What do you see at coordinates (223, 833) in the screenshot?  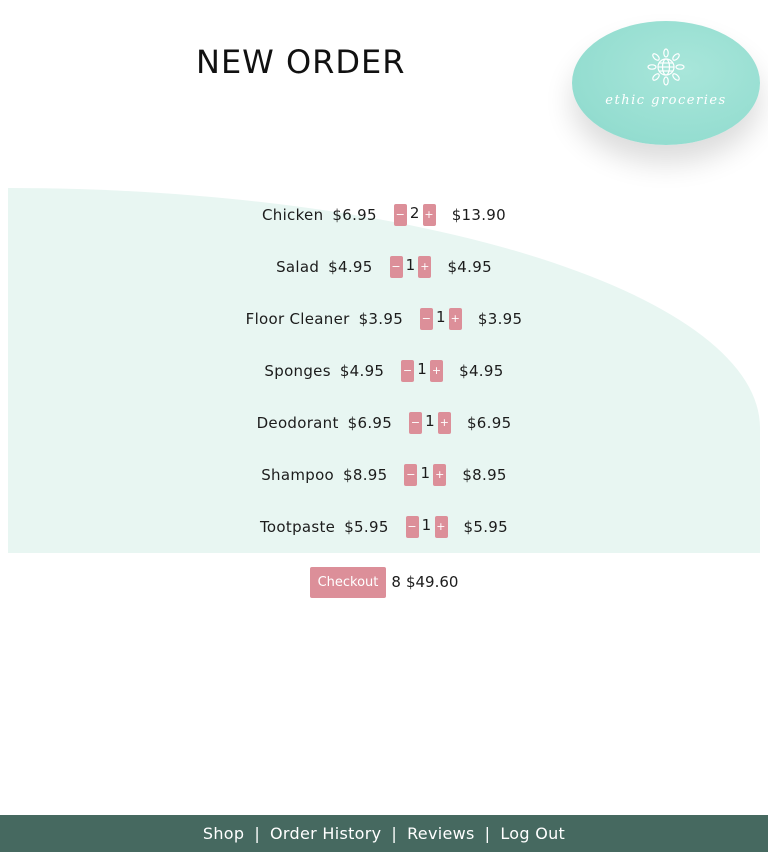 I see `nav-link-shop: Shop` at bounding box center [223, 833].